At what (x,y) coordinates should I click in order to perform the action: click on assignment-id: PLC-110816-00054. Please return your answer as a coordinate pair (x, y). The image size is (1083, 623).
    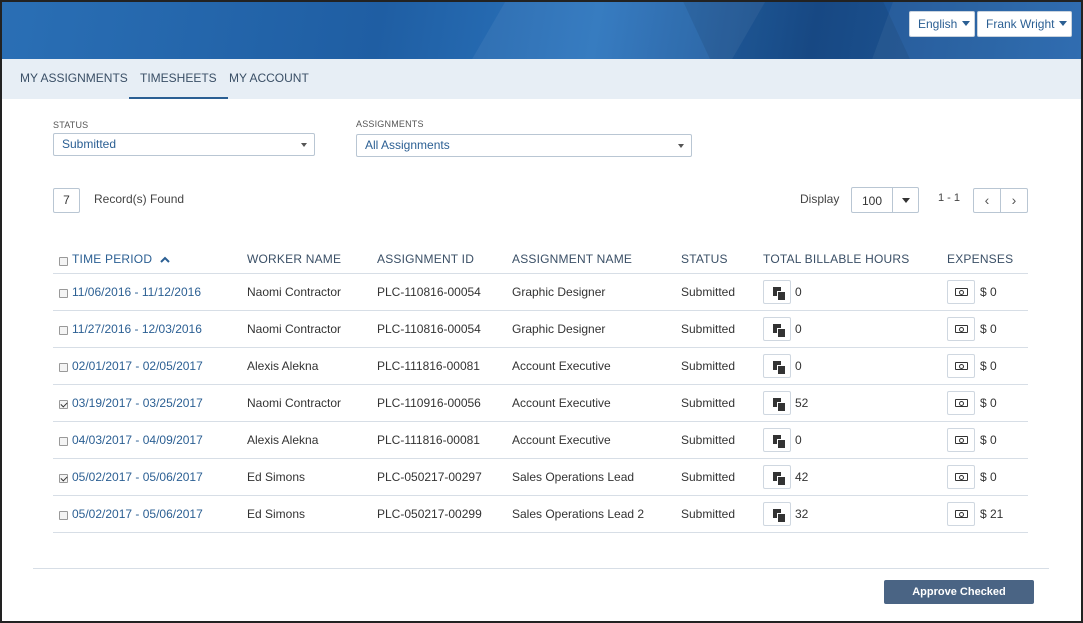
    Looking at the image, I should click on (429, 329).